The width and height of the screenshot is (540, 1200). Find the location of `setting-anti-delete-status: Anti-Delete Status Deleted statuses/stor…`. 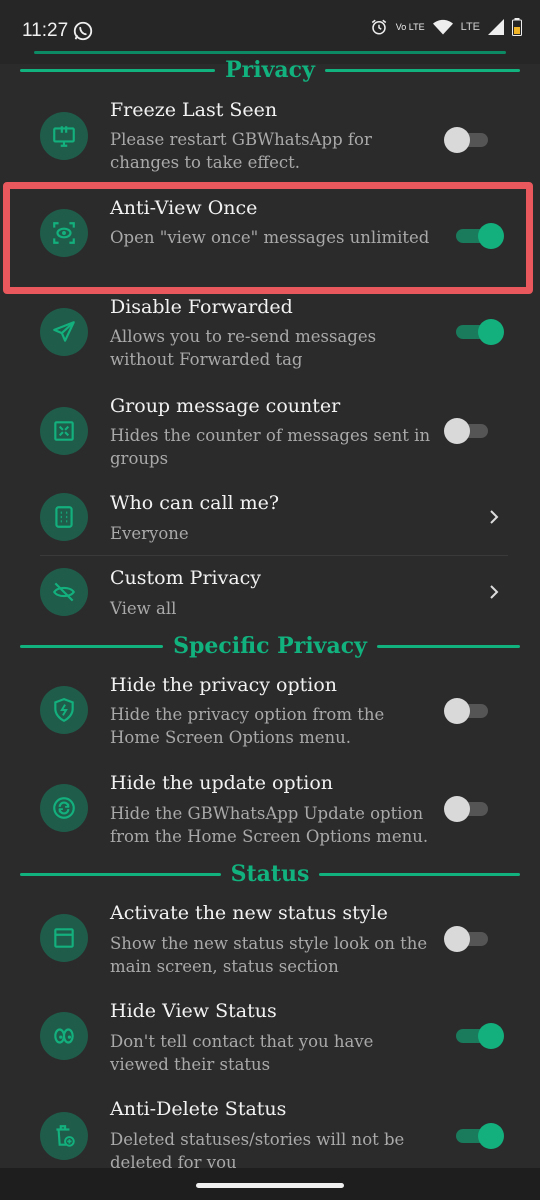

setting-anti-delete-status: Anti-Delete Status Deleted statuses/stor… is located at coordinates (270, 1134).